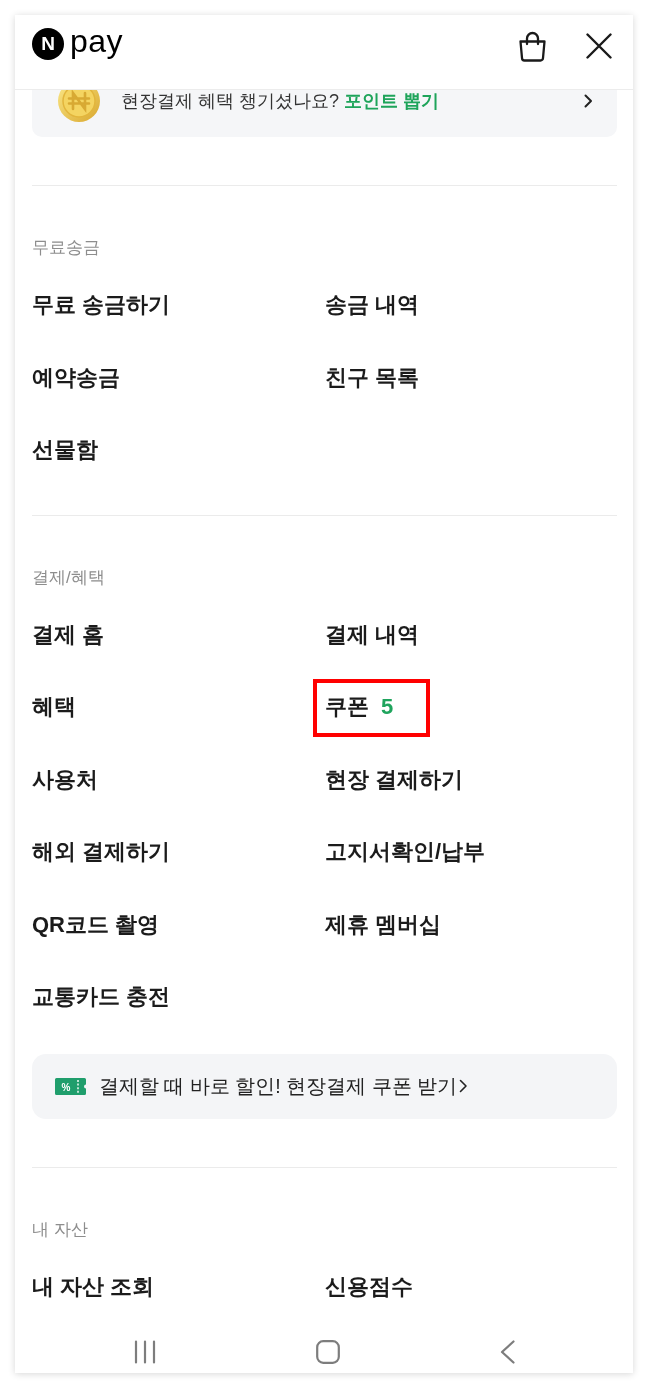  What do you see at coordinates (66, 248) in the screenshot?
I see `section-title: 무료송금` at bounding box center [66, 248].